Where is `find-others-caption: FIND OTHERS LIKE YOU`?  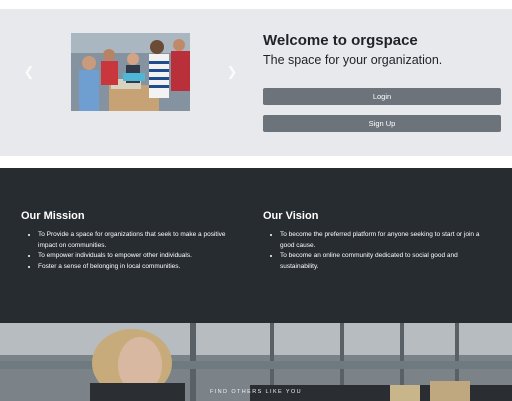
find-others-caption: FIND OTHERS LIKE YOU is located at coordinates (256, 392).